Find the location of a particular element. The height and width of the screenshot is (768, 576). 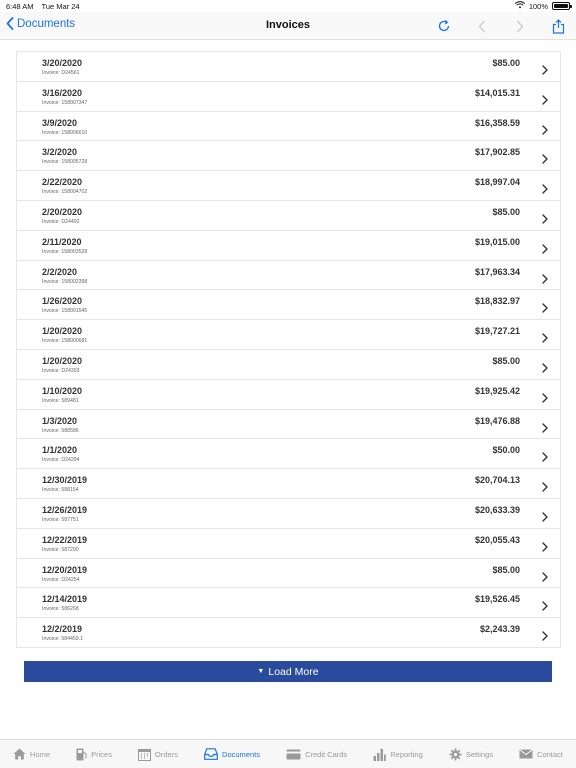

invoice-amount: $17,902.85 is located at coordinates (497, 152).